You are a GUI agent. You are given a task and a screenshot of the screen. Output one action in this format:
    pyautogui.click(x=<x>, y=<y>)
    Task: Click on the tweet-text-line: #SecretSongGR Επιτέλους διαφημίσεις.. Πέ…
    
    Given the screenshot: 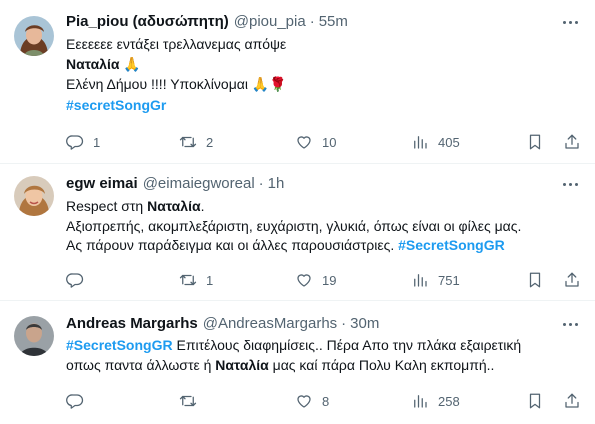 What is the action you would take?
    pyautogui.click(x=294, y=345)
    